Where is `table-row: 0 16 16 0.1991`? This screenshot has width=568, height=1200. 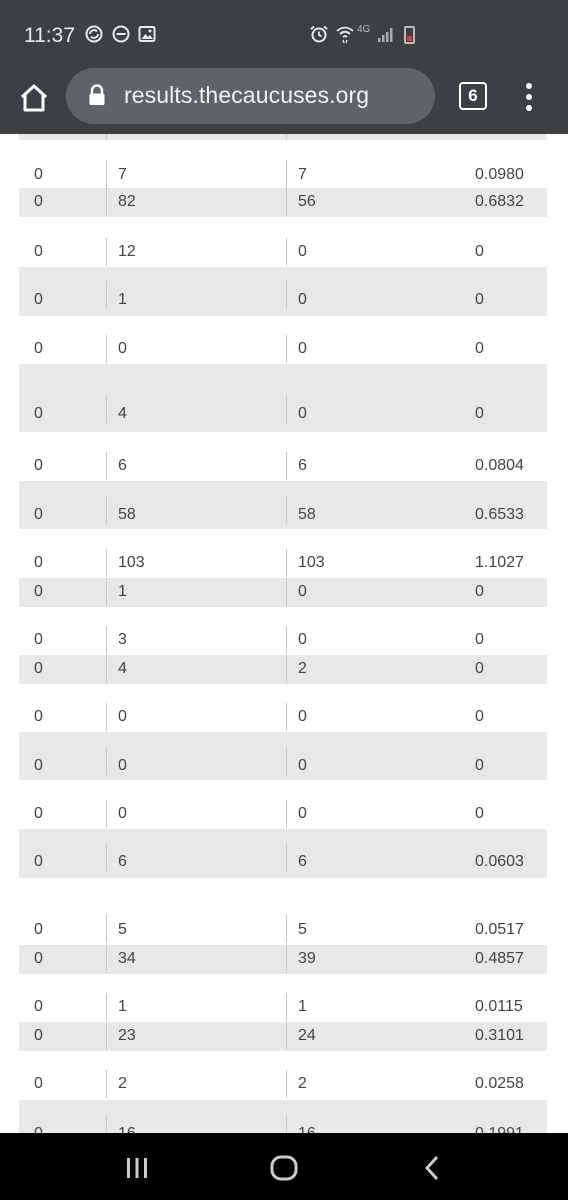
table-row: 0 16 16 0.1991 is located at coordinates (283, 1116).